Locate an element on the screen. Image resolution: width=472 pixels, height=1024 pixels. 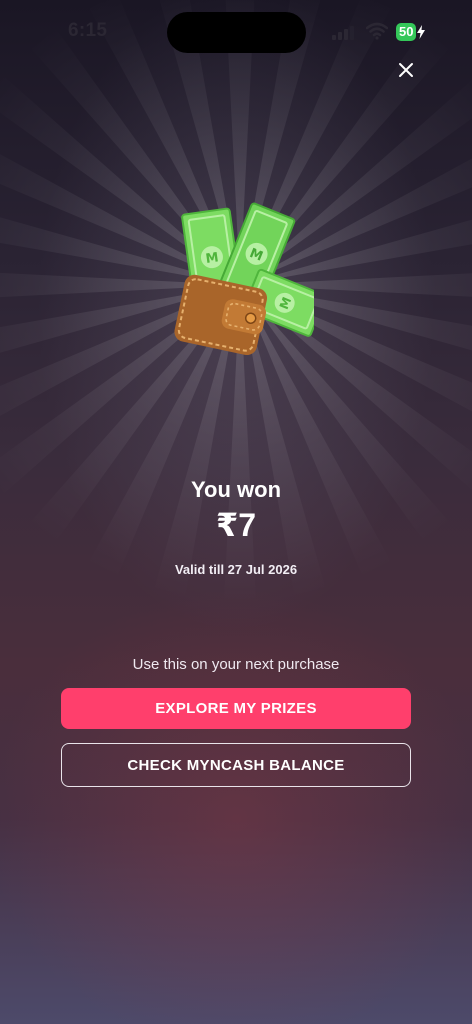
validity-text: Valid till 27 Jul 2026 is located at coordinates (236, 569).